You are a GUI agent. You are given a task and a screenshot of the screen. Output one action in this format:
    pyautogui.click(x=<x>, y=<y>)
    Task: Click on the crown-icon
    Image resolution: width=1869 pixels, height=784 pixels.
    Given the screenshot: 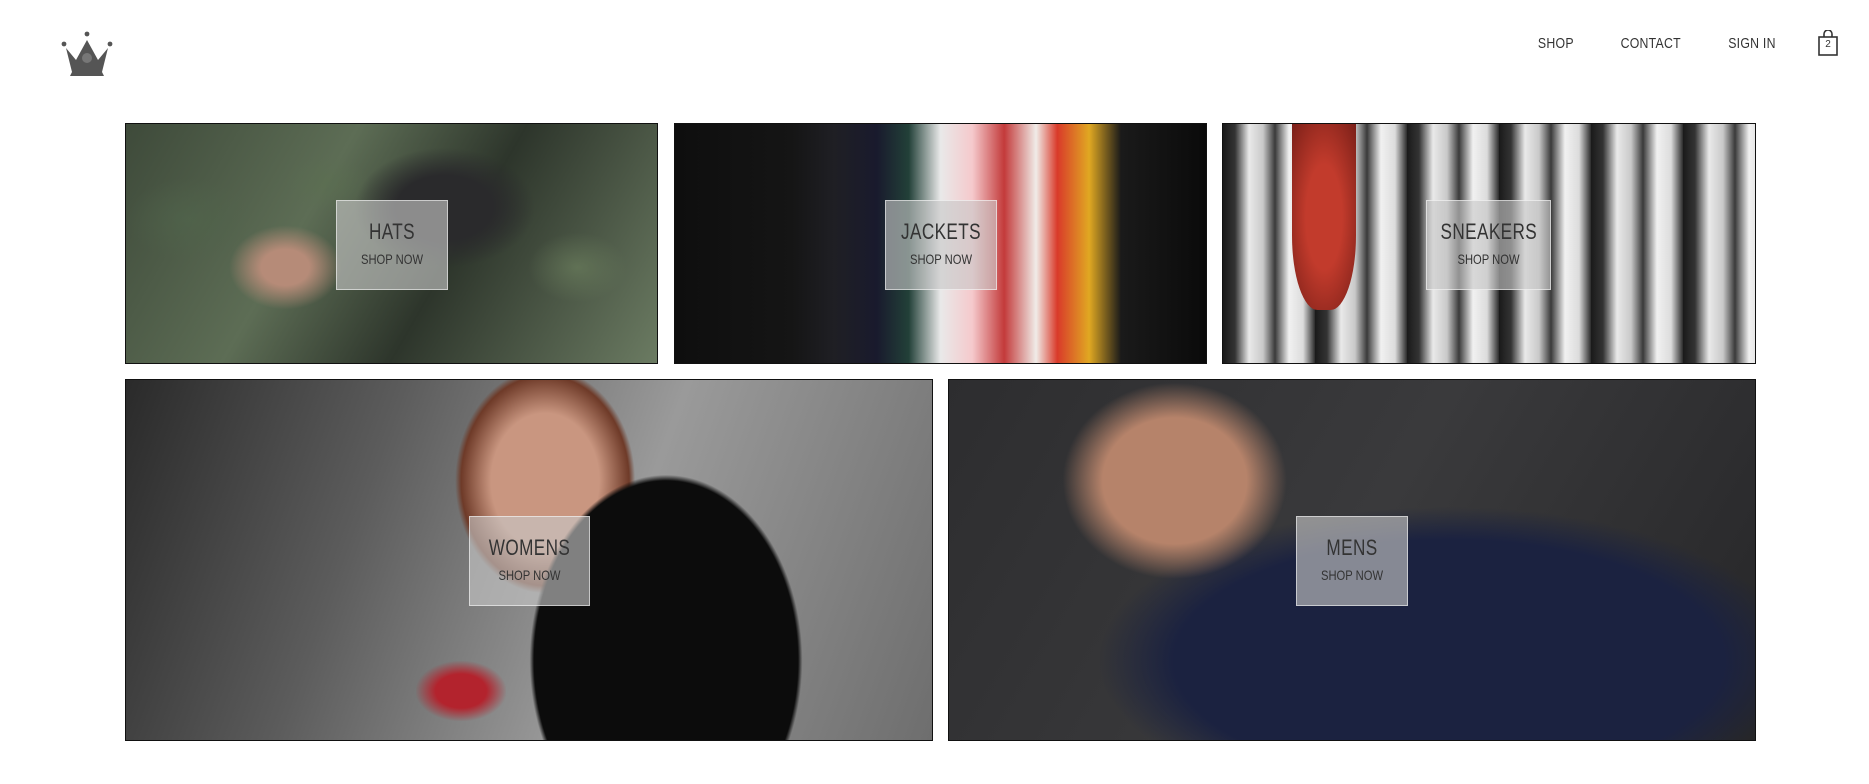 What is the action you would take?
    pyautogui.click(x=87, y=53)
    